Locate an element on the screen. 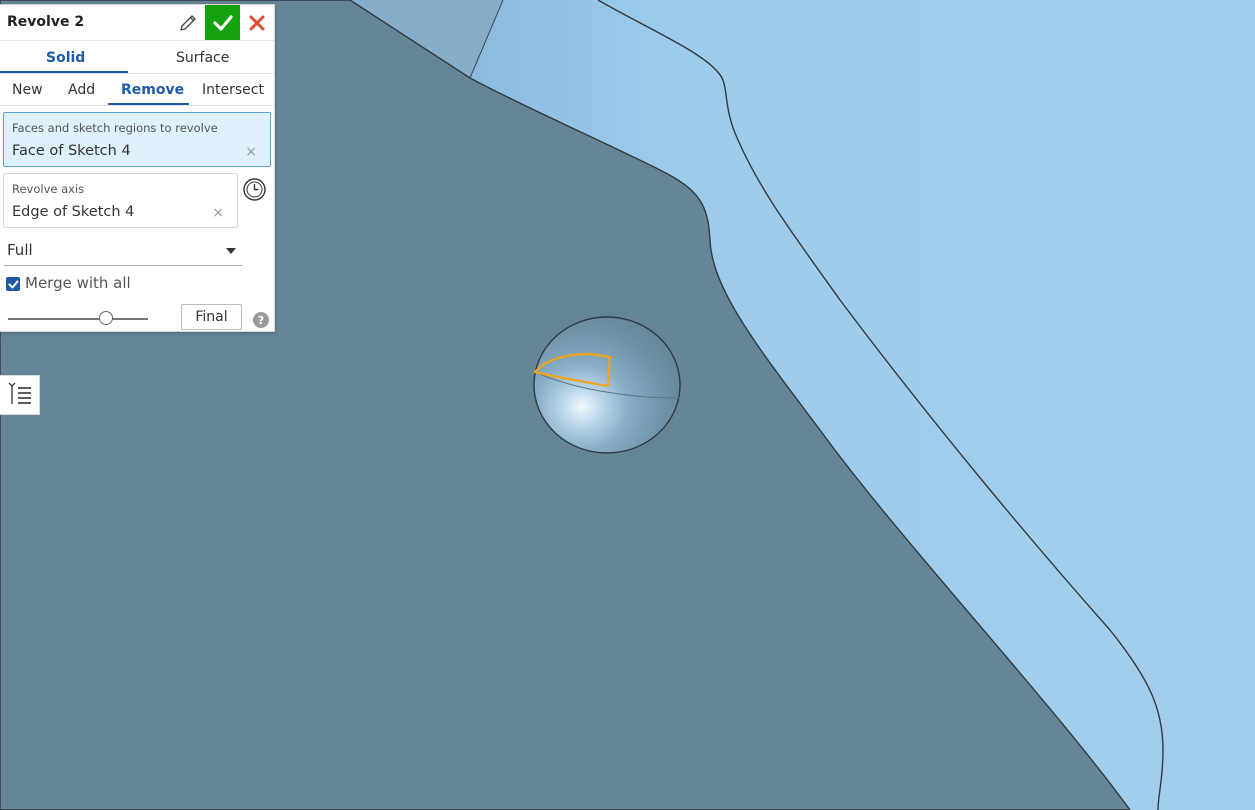  tab-remove: Remove is located at coordinates (152, 90).